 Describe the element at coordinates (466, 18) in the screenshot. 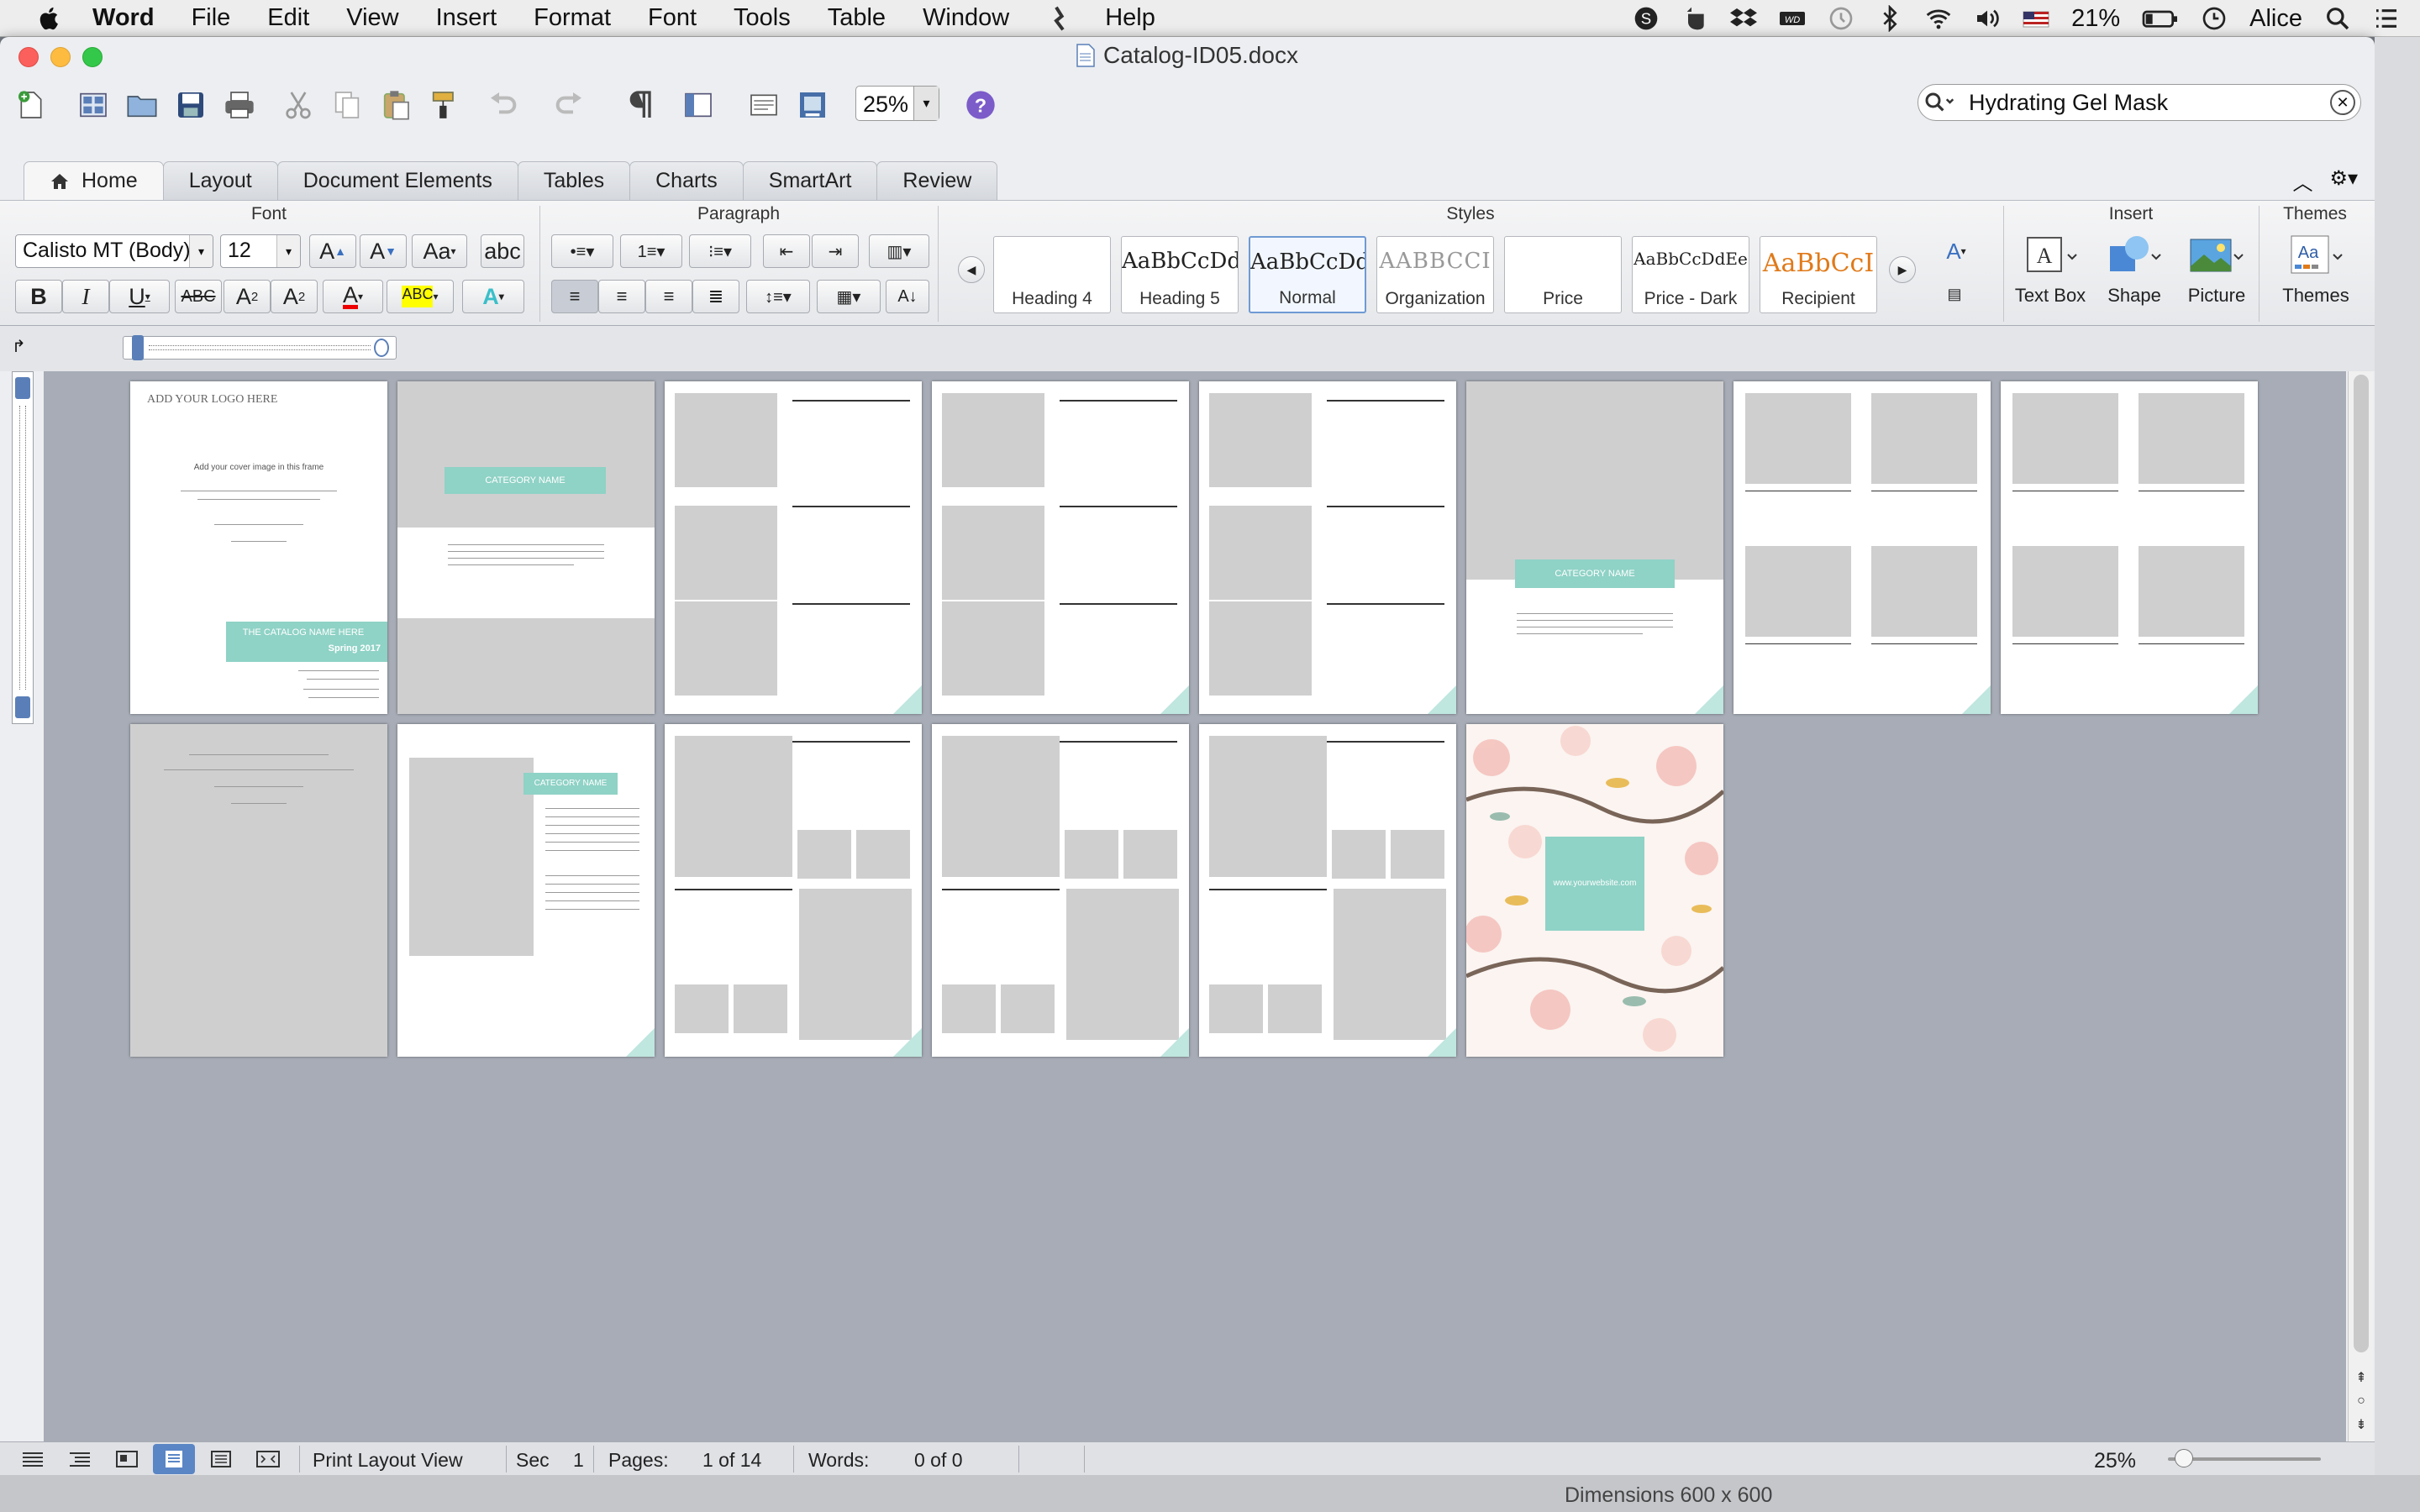

I see `menu-insert: Insert` at that location.